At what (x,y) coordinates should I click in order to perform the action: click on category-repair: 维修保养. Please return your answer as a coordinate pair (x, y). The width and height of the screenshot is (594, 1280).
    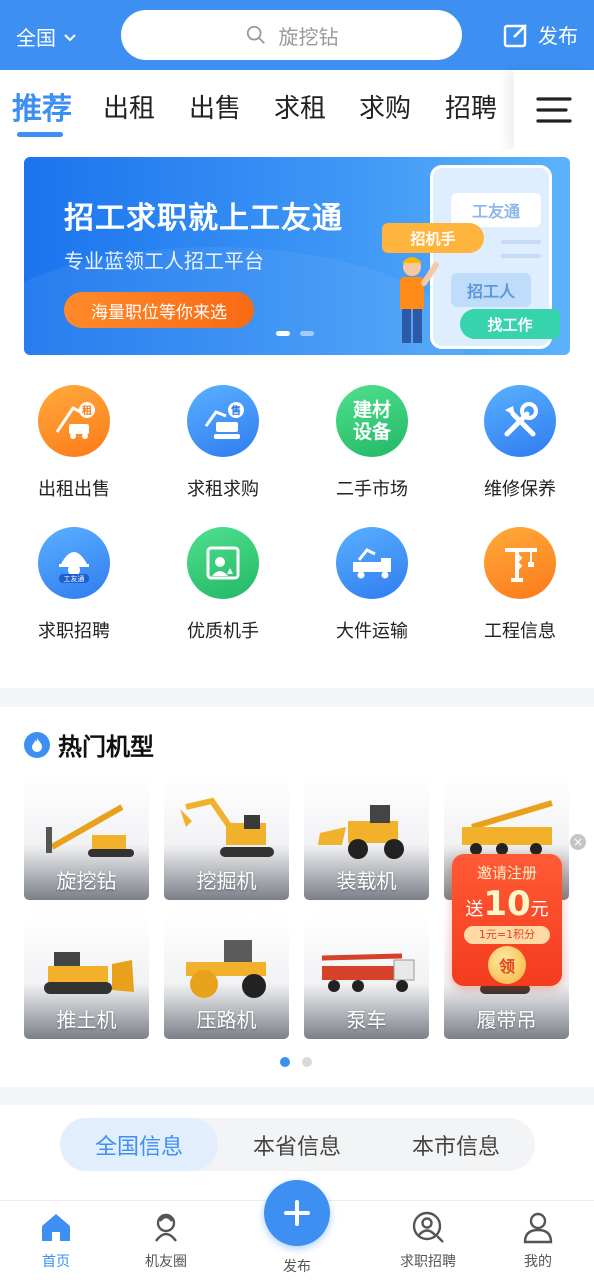
    Looking at the image, I should click on (520, 443).